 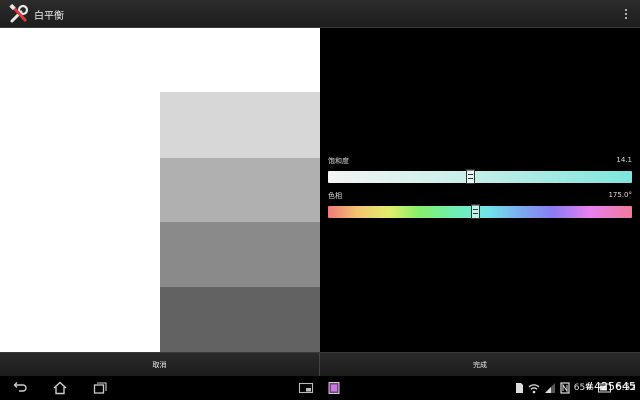 What do you see at coordinates (335, 196) in the screenshot?
I see `hue-label: 色相` at bounding box center [335, 196].